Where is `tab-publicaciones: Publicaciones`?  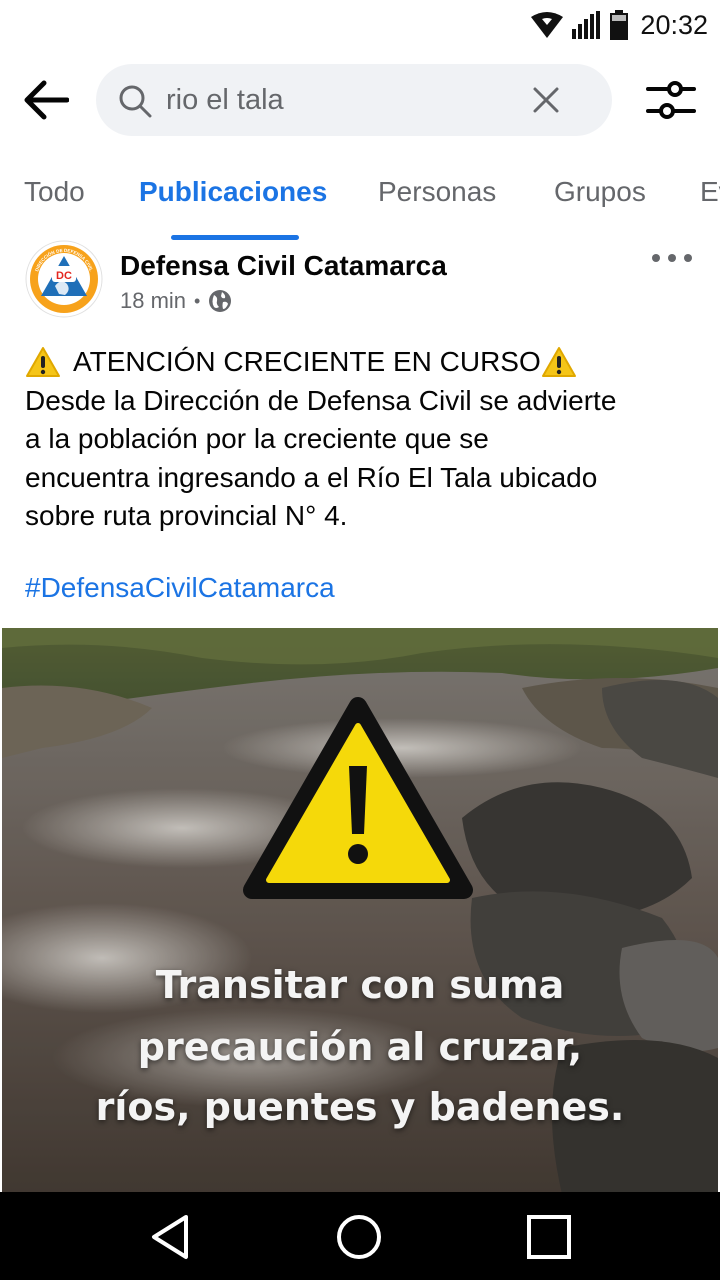
tab-publicaciones: Publicaciones is located at coordinates (233, 192).